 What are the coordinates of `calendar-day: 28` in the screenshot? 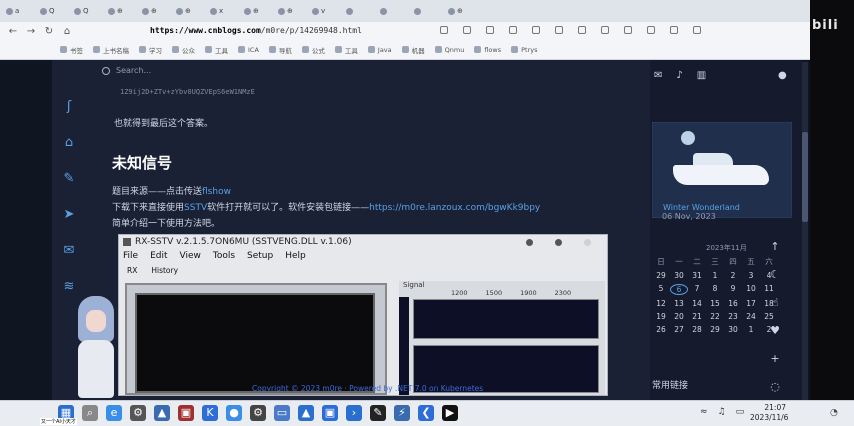 It's located at (697, 329).